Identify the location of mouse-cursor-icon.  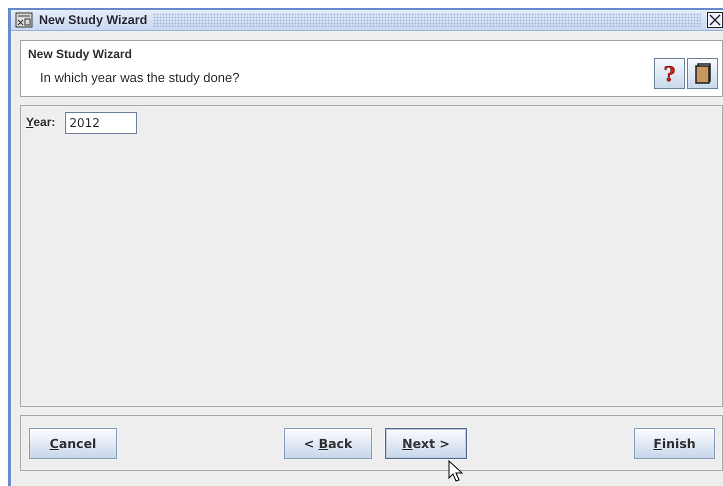
(456, 472).